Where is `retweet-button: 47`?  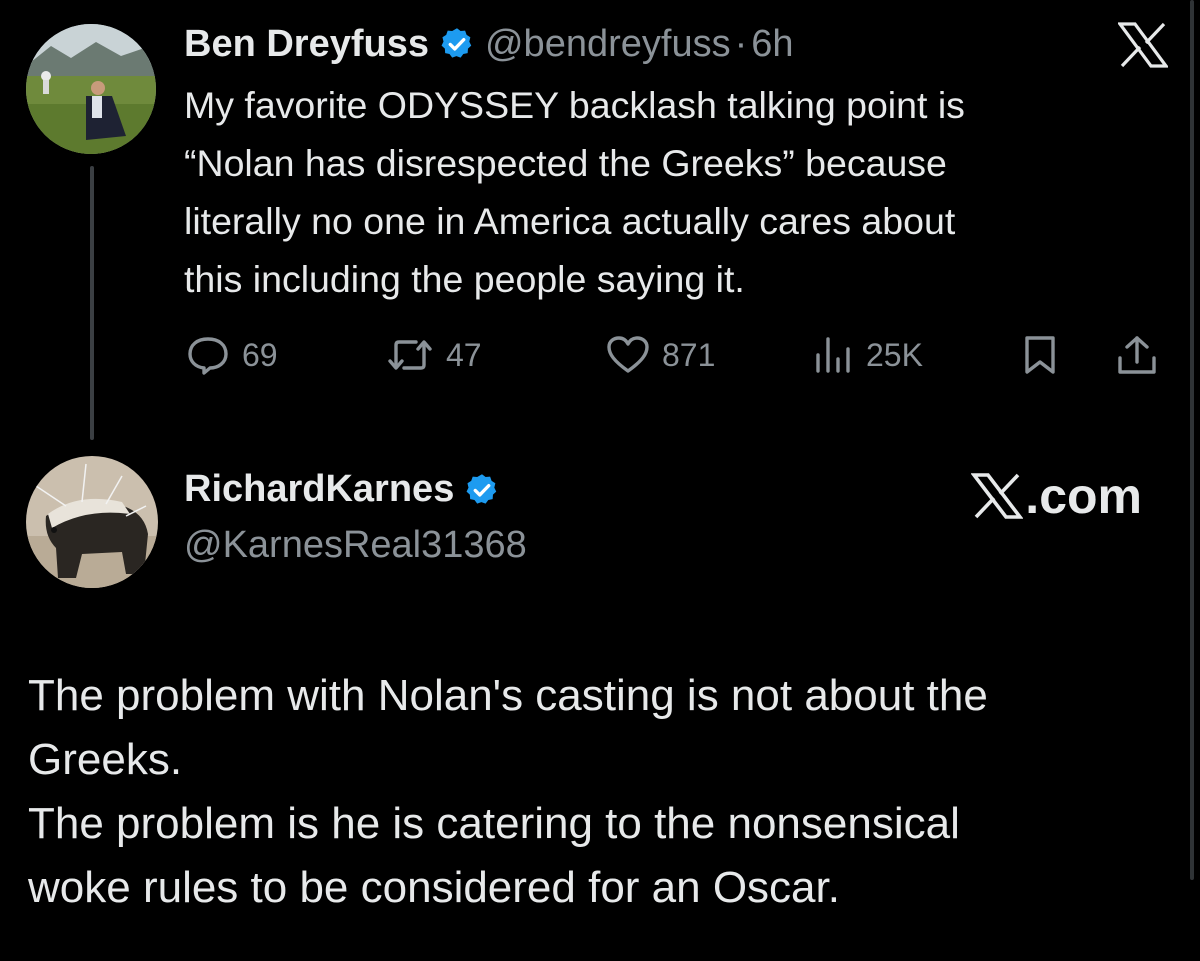
retweet-button: 47 is located at coordinates (434, 355).